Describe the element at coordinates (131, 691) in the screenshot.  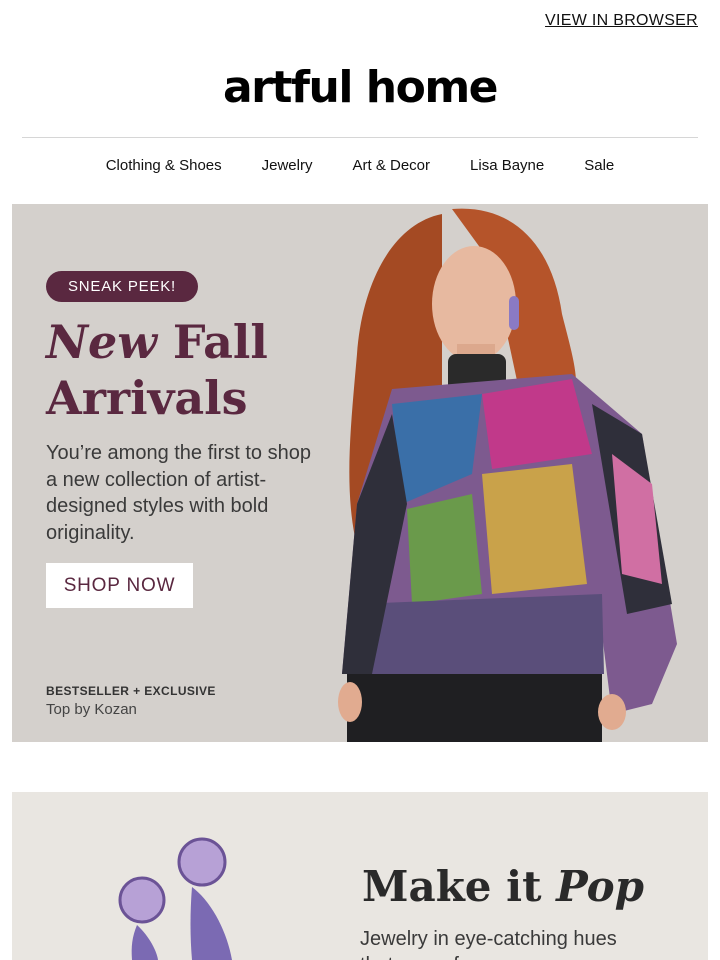
I see `product-tag: BESTSELLER + EXCLUSIVE` at that location.